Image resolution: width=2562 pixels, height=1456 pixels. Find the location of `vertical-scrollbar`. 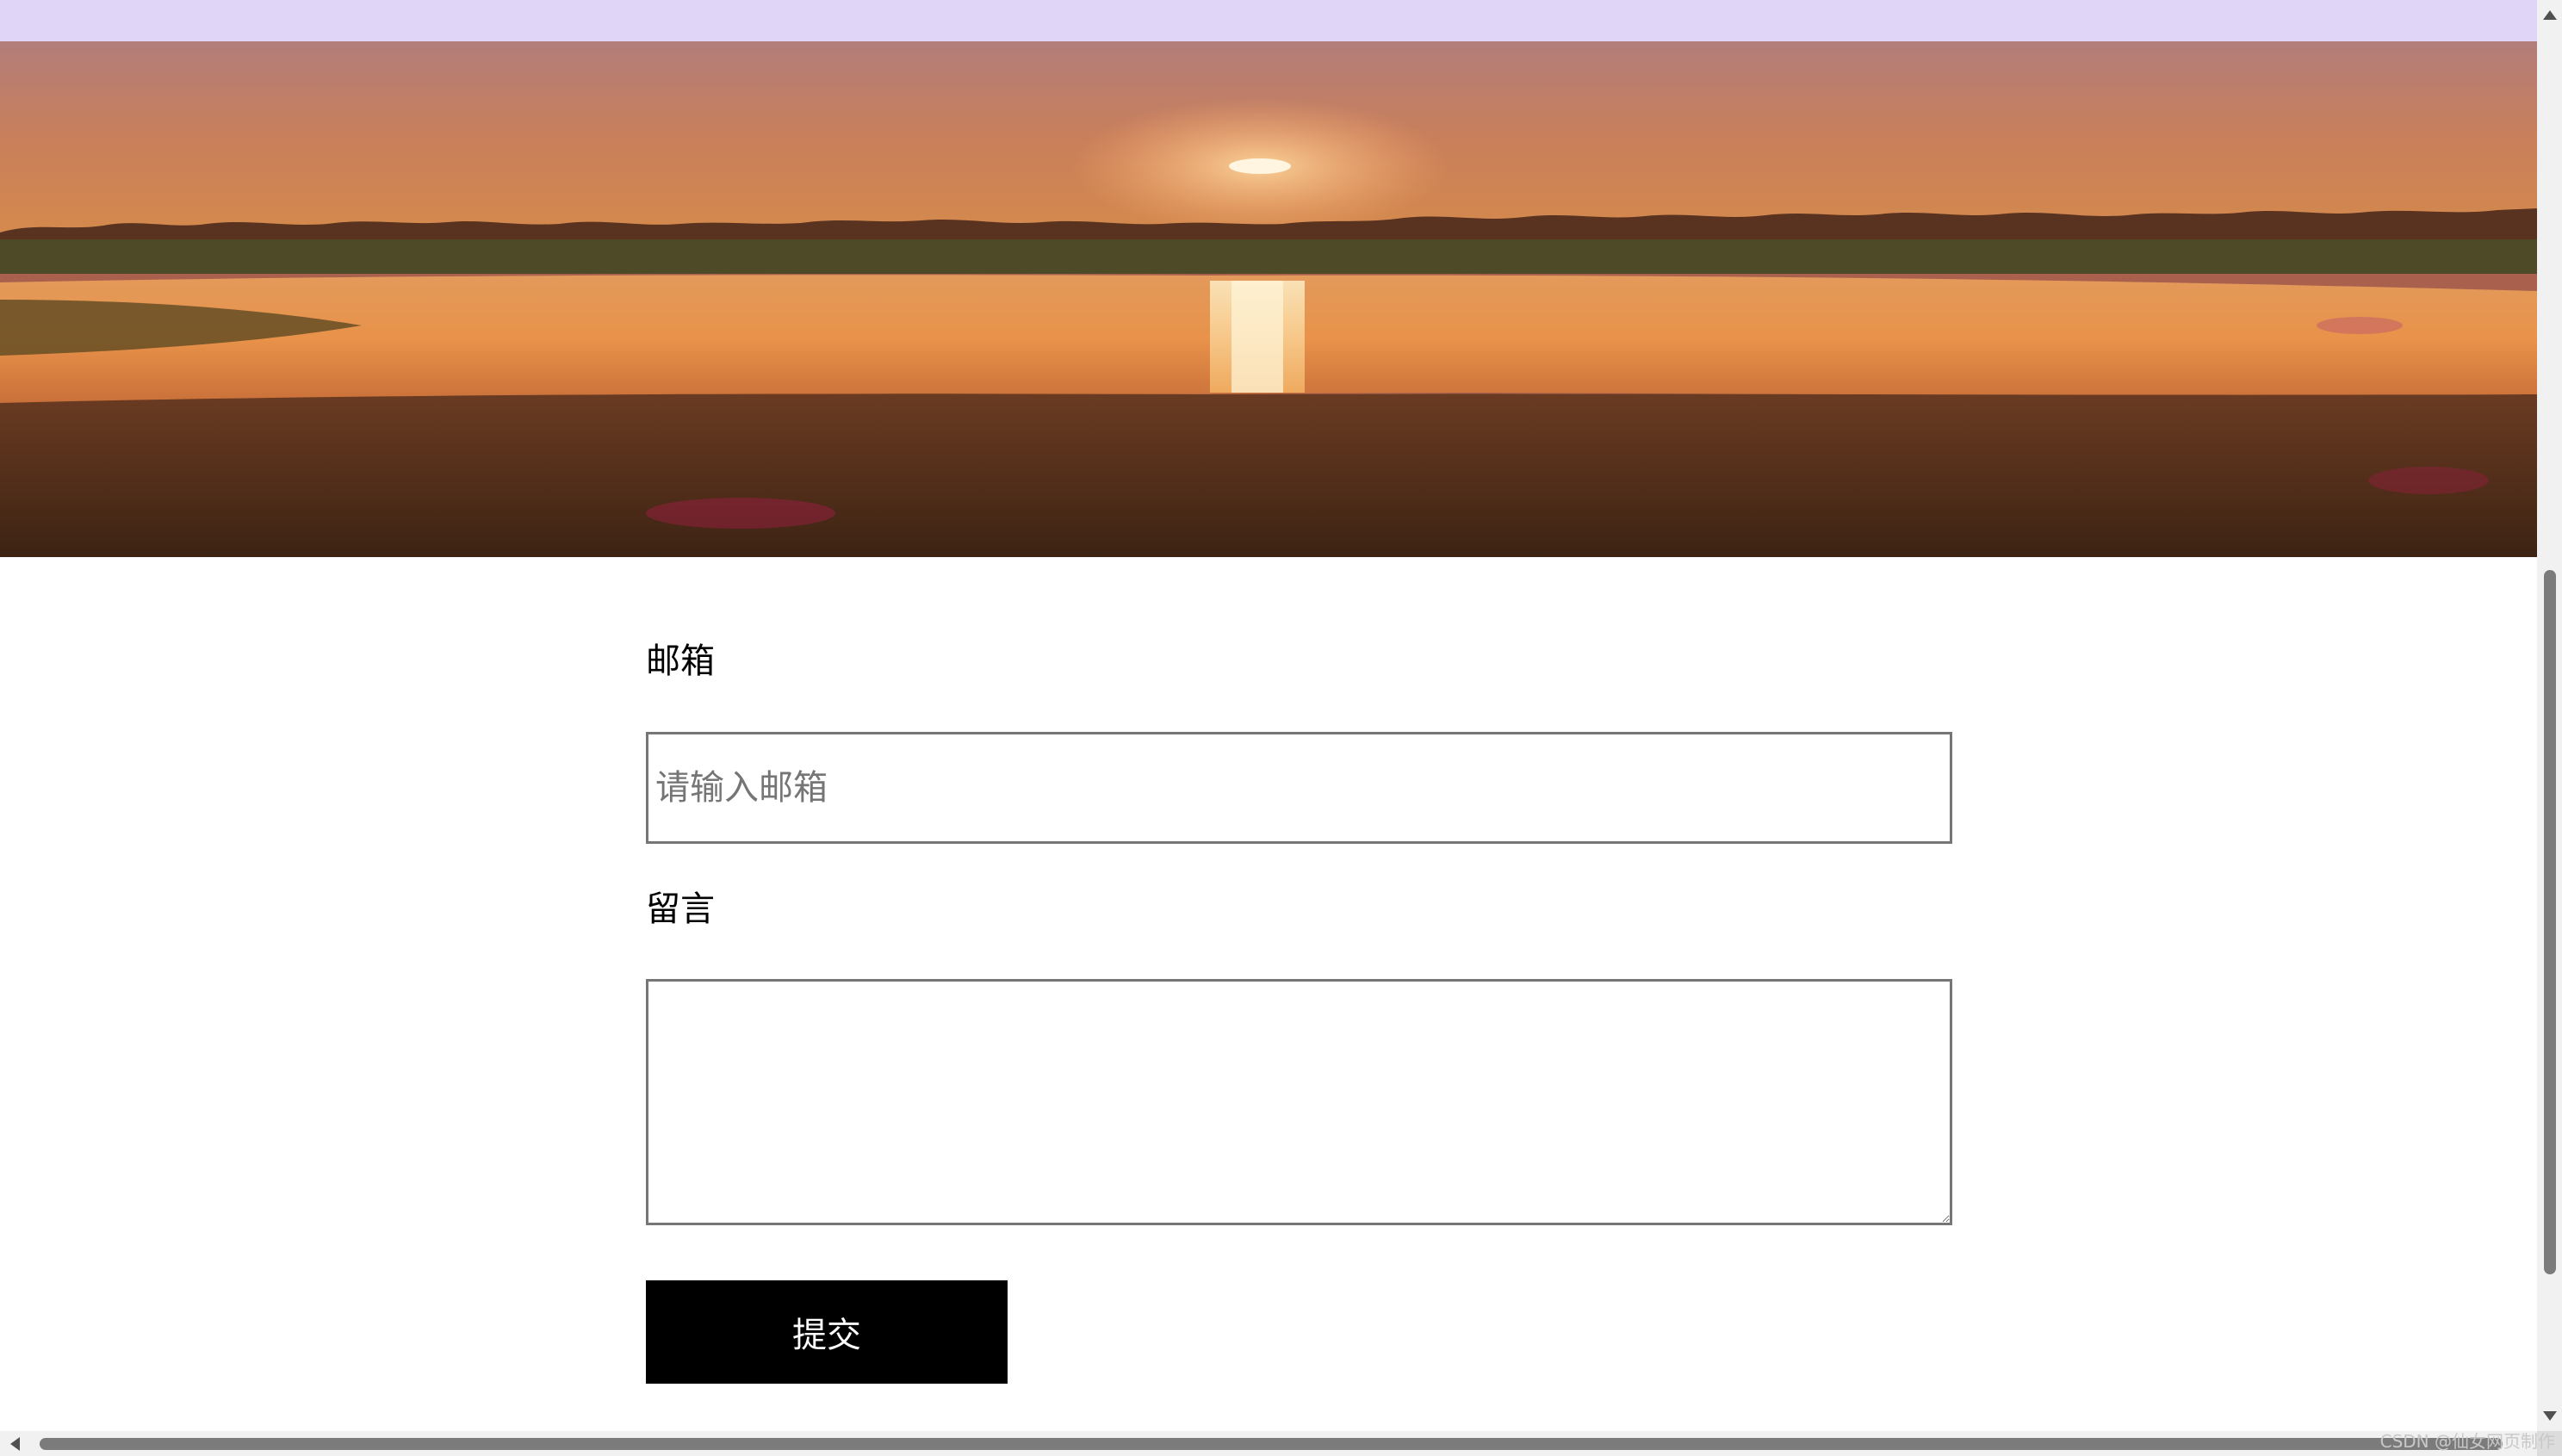

vertical-scrollbar is located at coordinates (2549, 715).